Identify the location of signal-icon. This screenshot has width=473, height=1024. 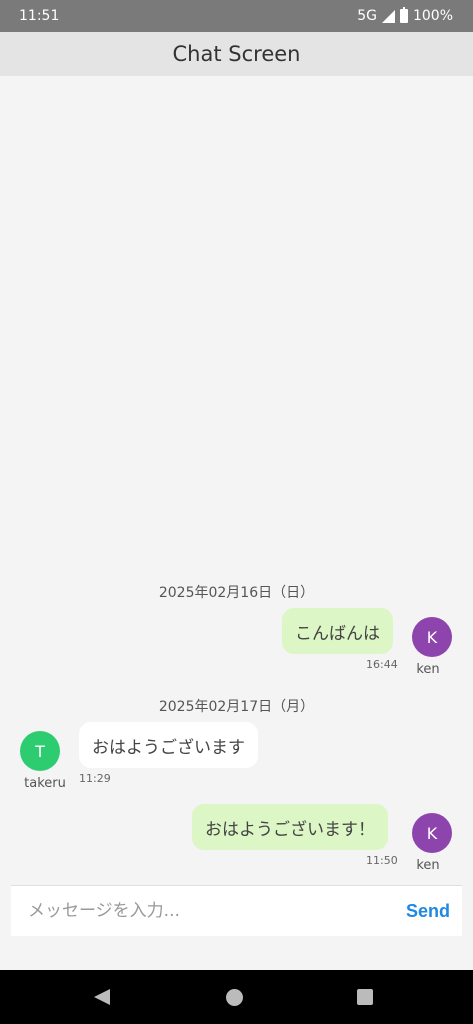
(388, 16).